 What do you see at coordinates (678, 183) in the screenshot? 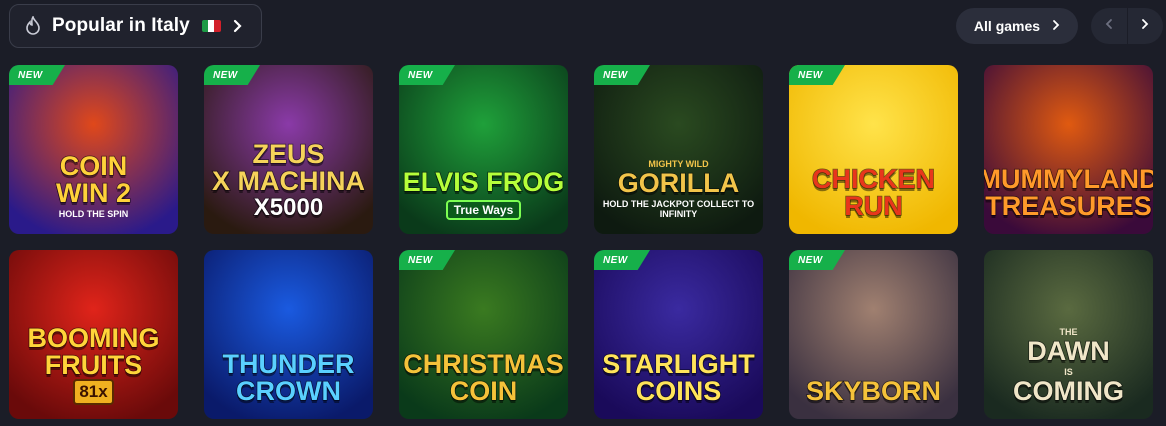
I see `game-title: Gorilla` at bounding box center [678, 183].